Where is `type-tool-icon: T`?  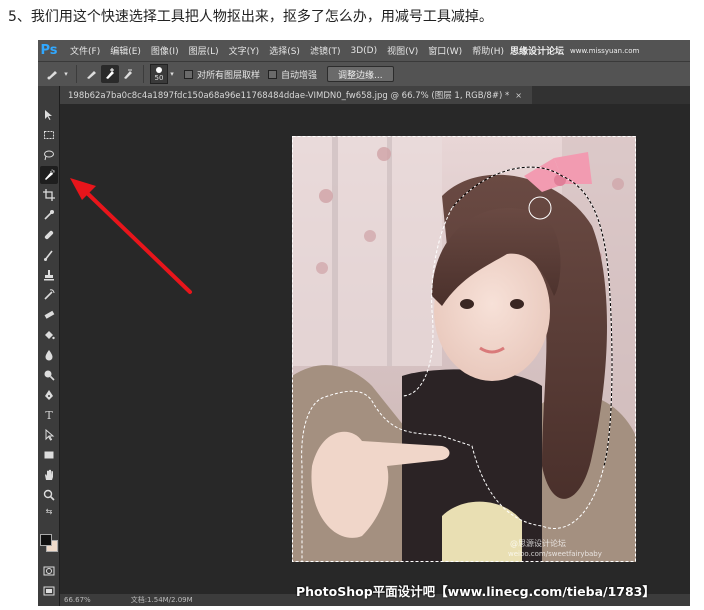 type-tool-icon: T is located at coordinates (49, 415).